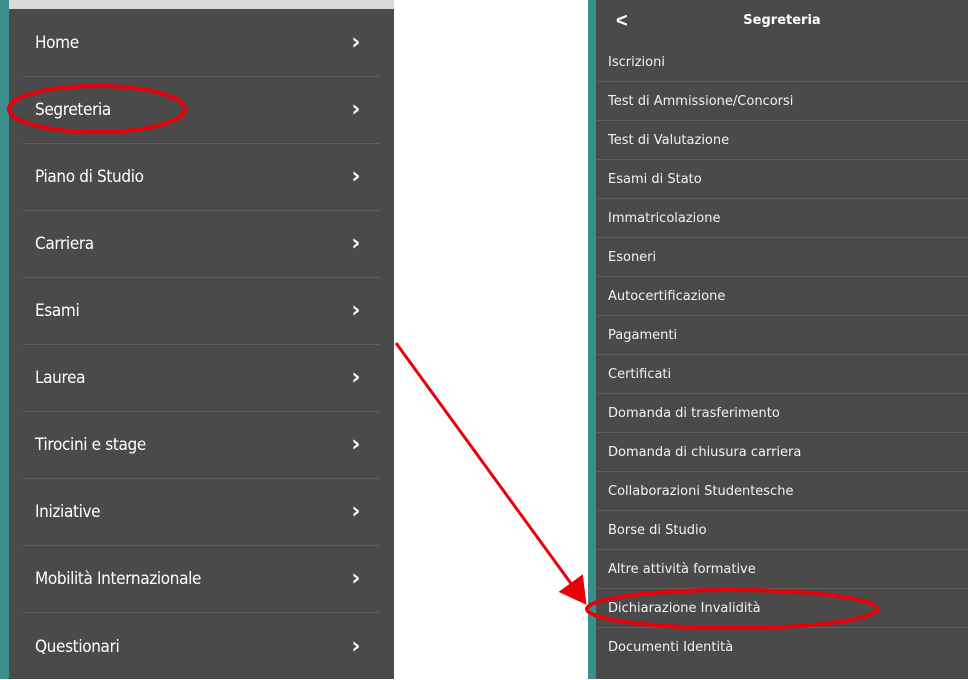  I want to click on submenu-item-iscrizioni: Iscrizioni, so click(782, 62).